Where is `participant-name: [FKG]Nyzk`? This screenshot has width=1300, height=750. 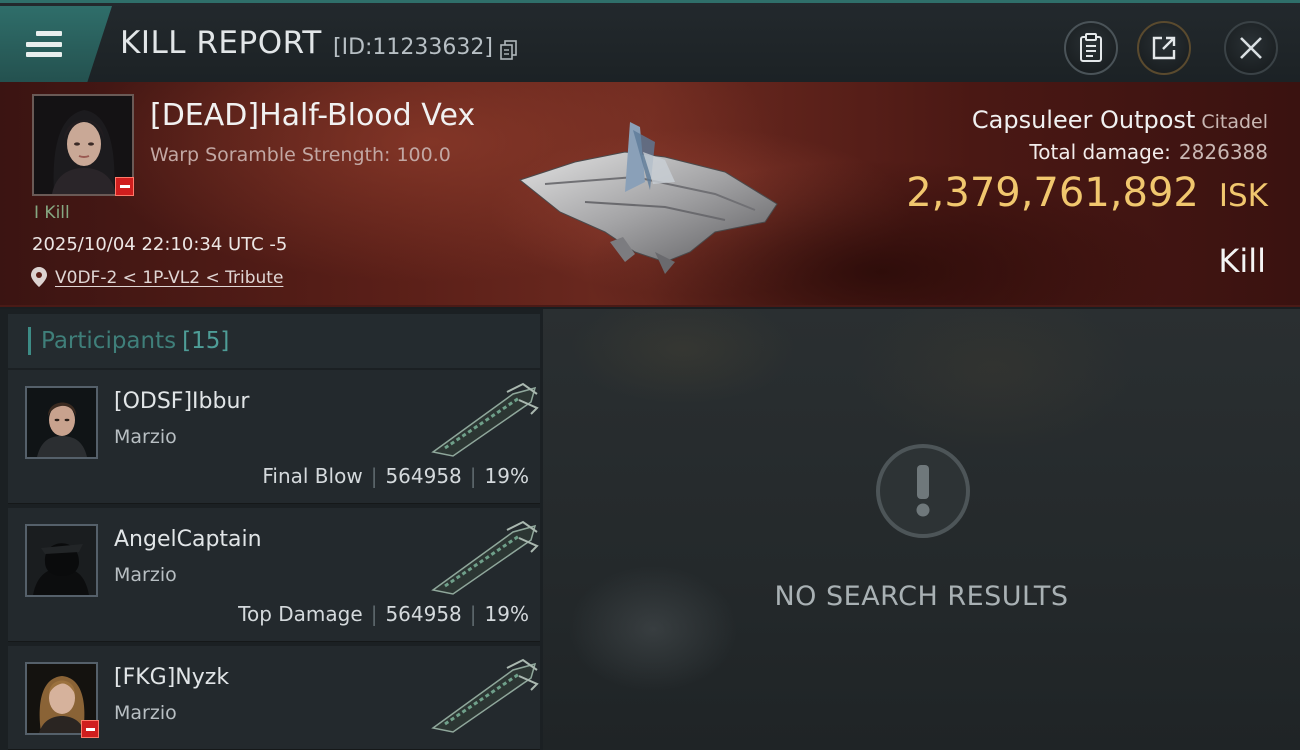 participant-name: [FKG]Nyzk is located at coordinates (171, 677).